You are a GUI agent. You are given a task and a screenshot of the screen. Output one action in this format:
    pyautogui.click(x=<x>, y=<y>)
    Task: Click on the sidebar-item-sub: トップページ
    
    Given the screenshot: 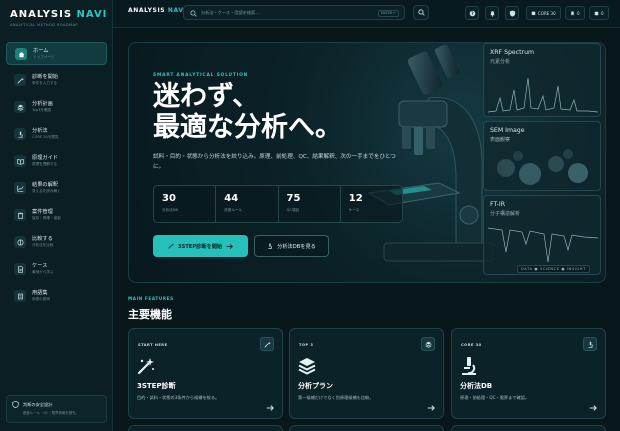 What is the action you would take?
    pyautogui.click(x=44, y=57)
    